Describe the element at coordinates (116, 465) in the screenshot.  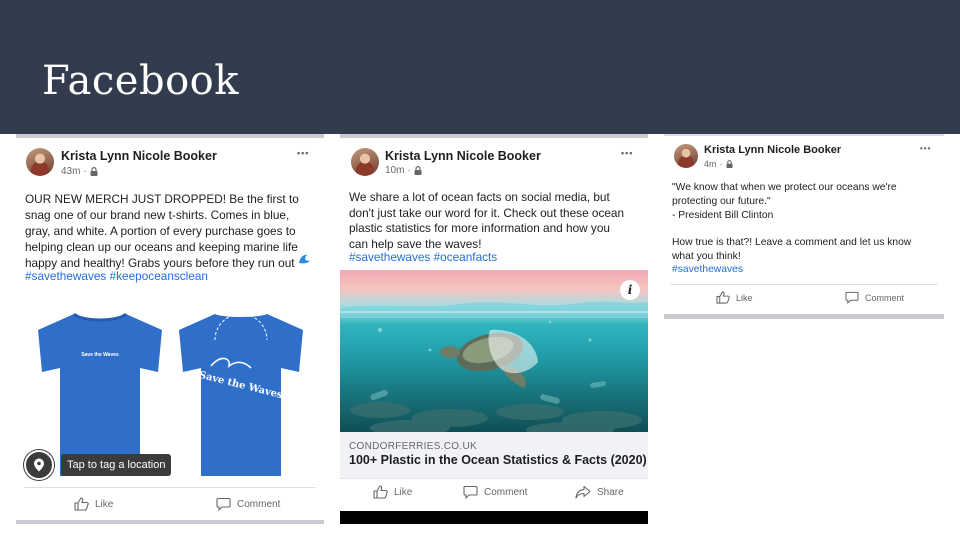
I see `tag-location-tooltip: Tap to tag a location` at that location.